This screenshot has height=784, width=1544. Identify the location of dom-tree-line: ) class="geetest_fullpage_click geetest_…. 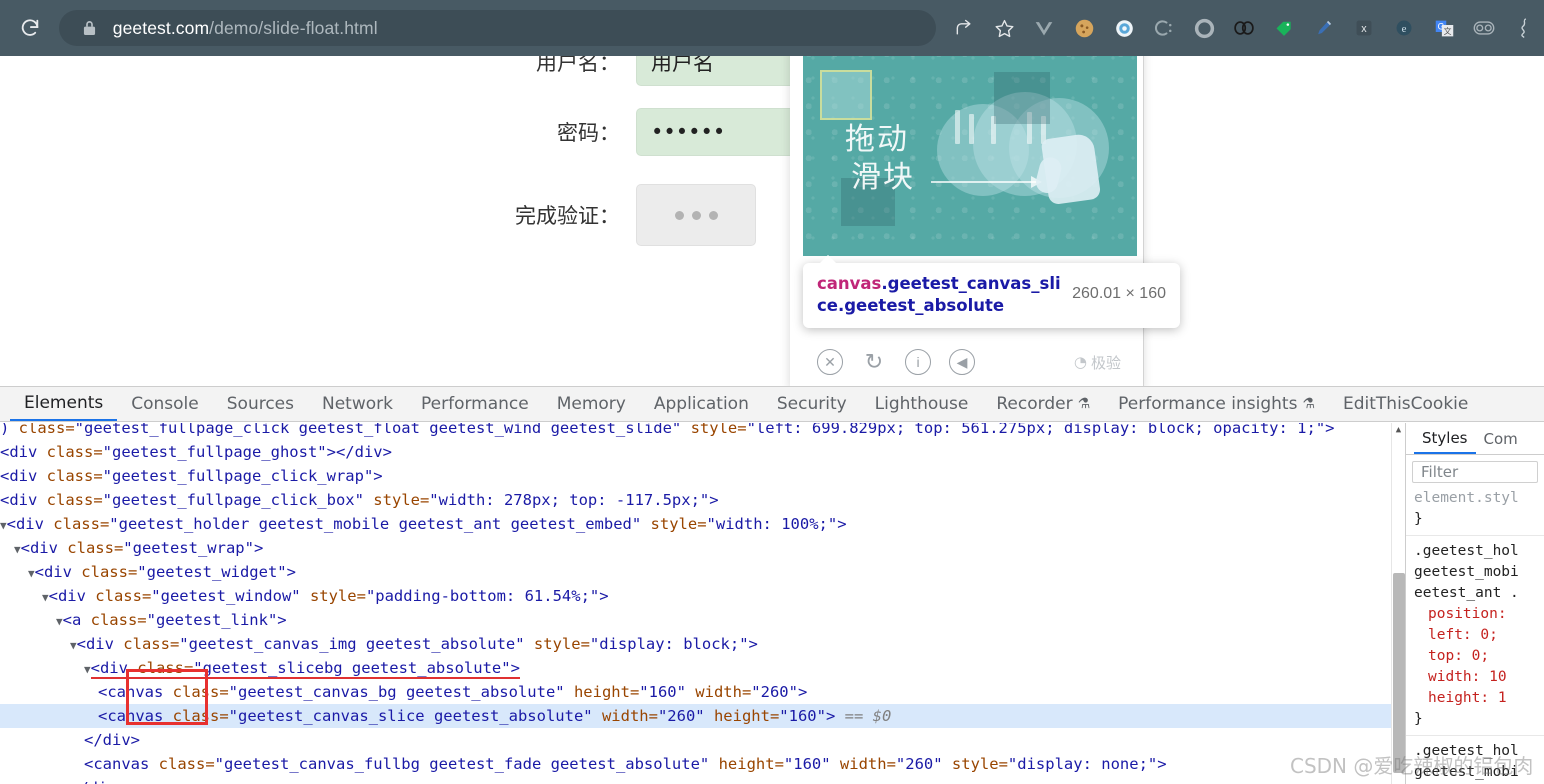
(702, 431).